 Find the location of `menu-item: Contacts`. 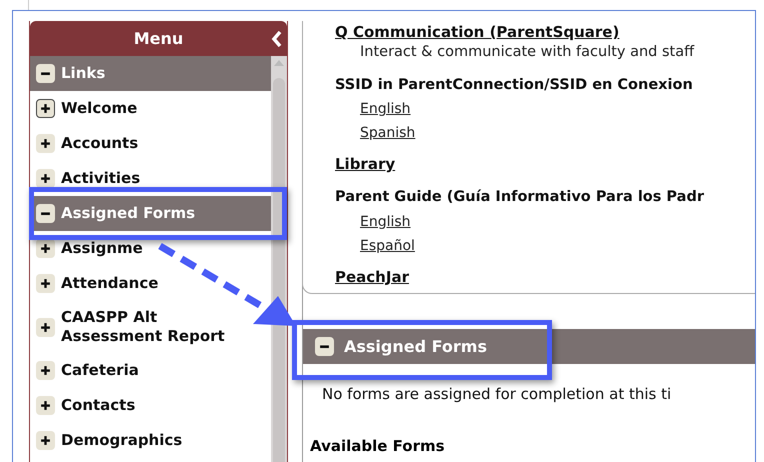

menu-item: Contacts is located at coordinates (150, 405).